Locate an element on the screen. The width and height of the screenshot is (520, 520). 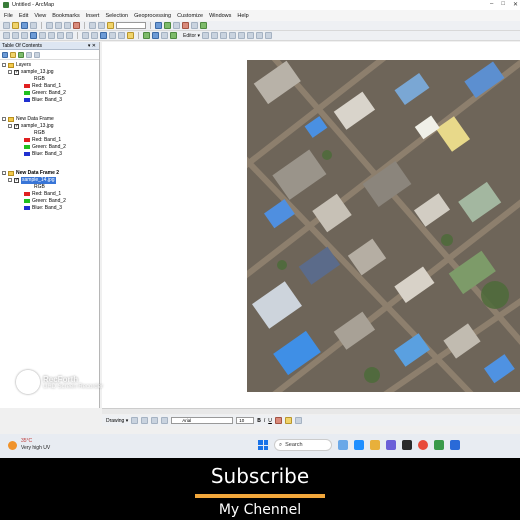
data-view-icon is located at coordinates (164, 35).